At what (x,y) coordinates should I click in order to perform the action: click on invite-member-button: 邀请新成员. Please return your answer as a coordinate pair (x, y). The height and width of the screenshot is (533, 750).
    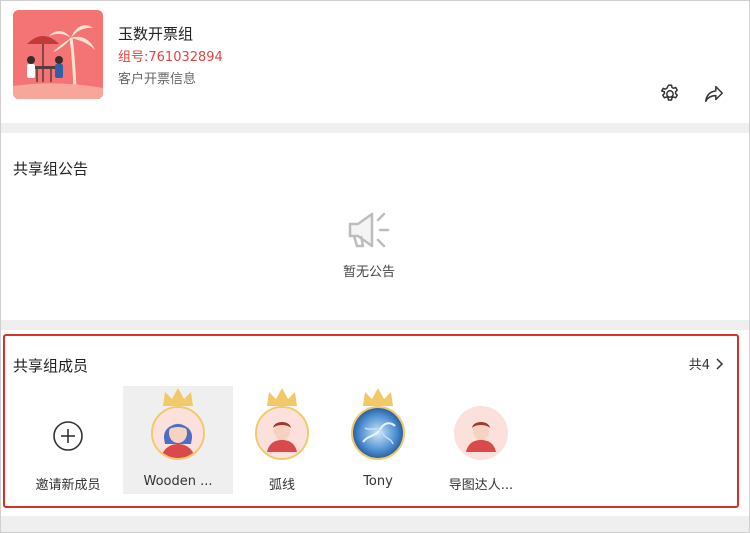
    Looking at the image, I should click on (68, 440).